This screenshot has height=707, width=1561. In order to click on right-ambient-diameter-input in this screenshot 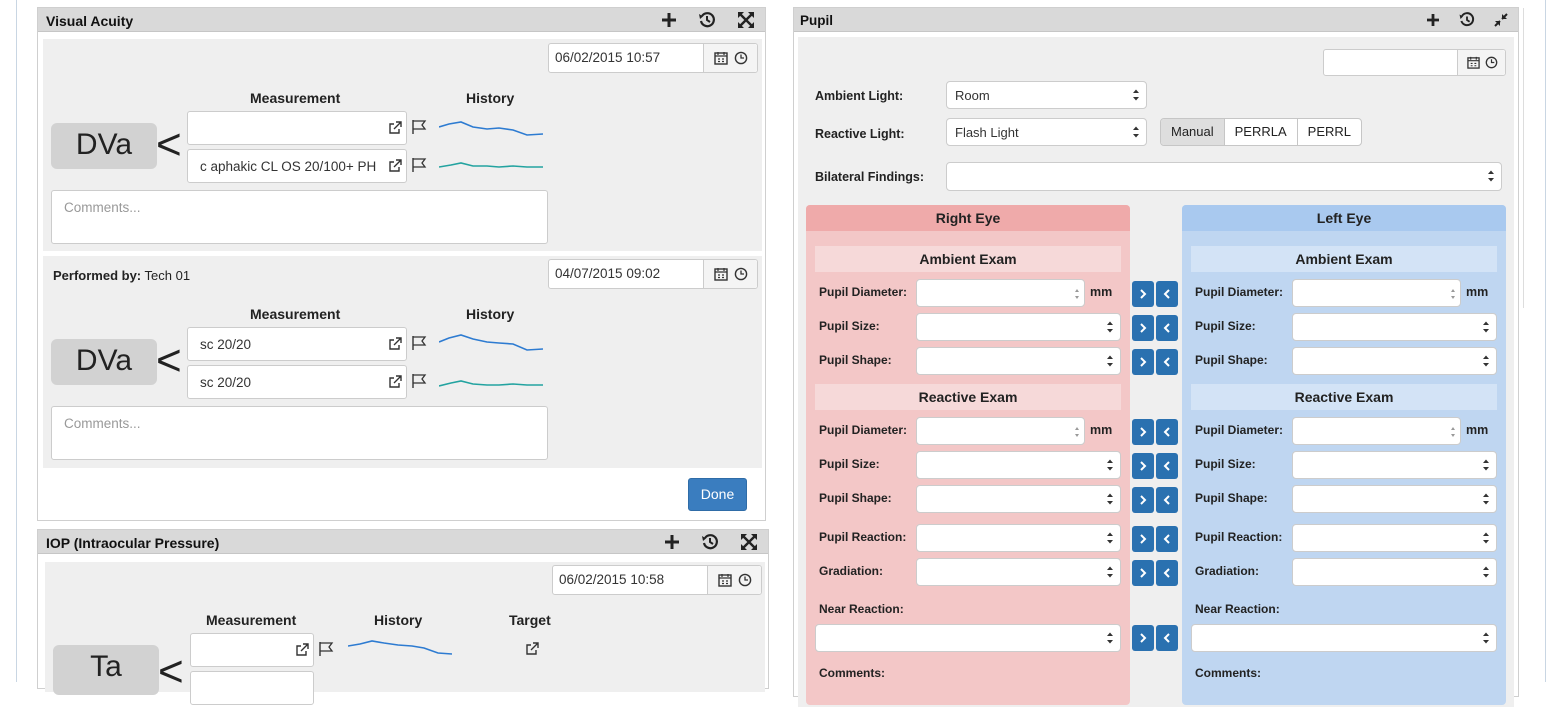, I will do `click(1000, 293)`.